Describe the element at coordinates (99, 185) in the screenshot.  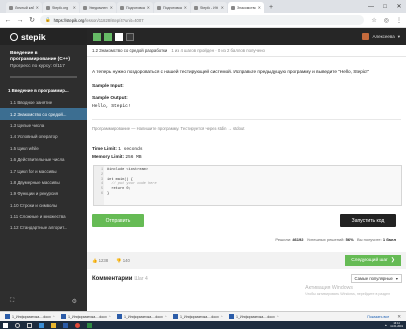
I see `line-numbers: 123456` at that location.